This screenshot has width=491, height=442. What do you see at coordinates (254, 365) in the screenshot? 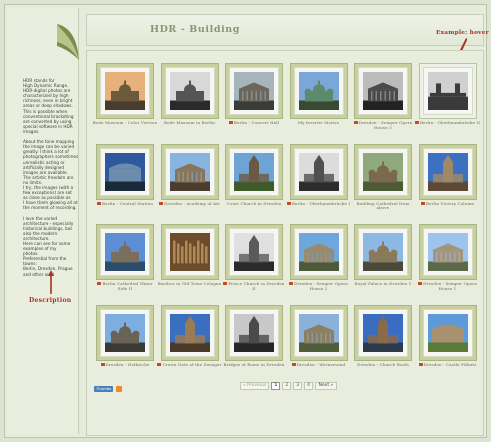
I see `thumbnail-caption: Bridges of Rome in Dresden` at bounding box center [254, 365].